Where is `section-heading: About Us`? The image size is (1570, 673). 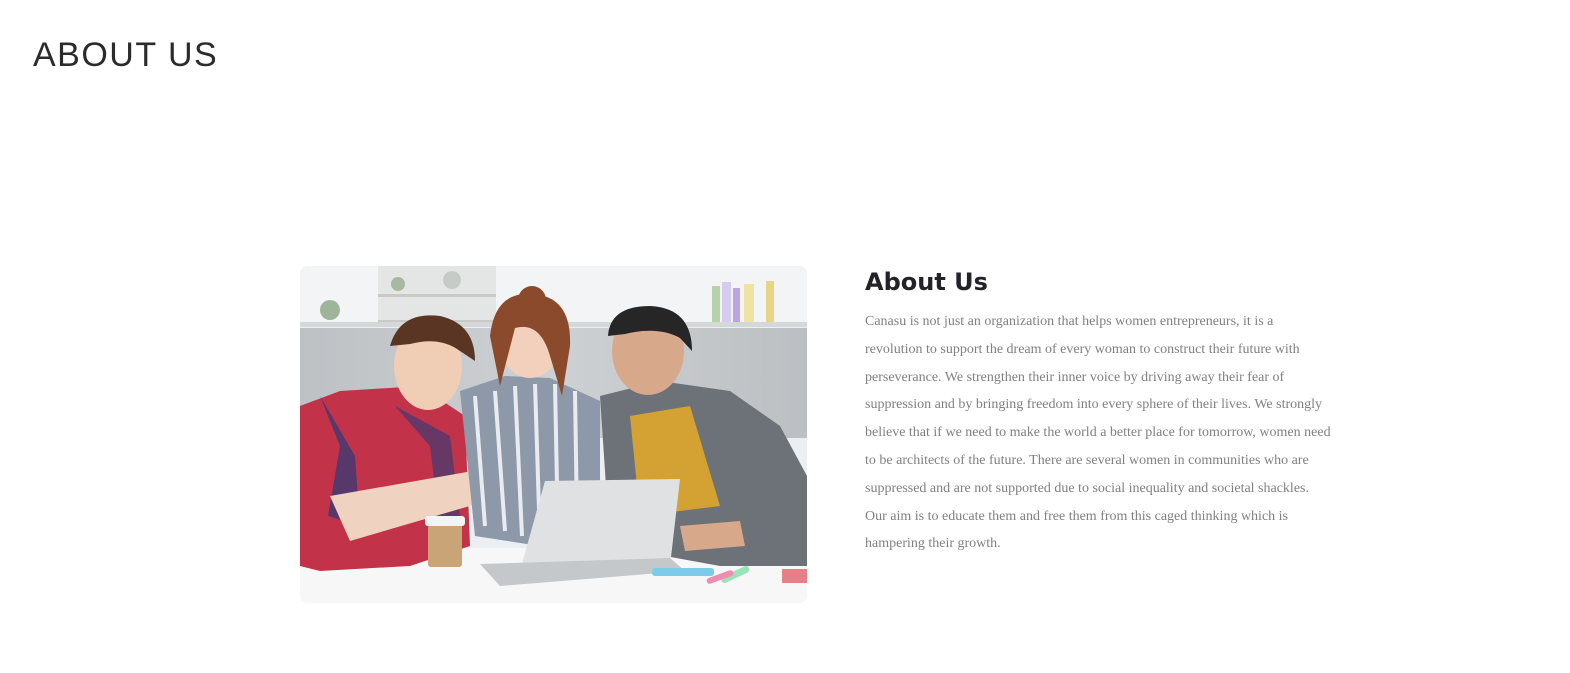 section-heading: About Us is located at coordinates (926, 282).